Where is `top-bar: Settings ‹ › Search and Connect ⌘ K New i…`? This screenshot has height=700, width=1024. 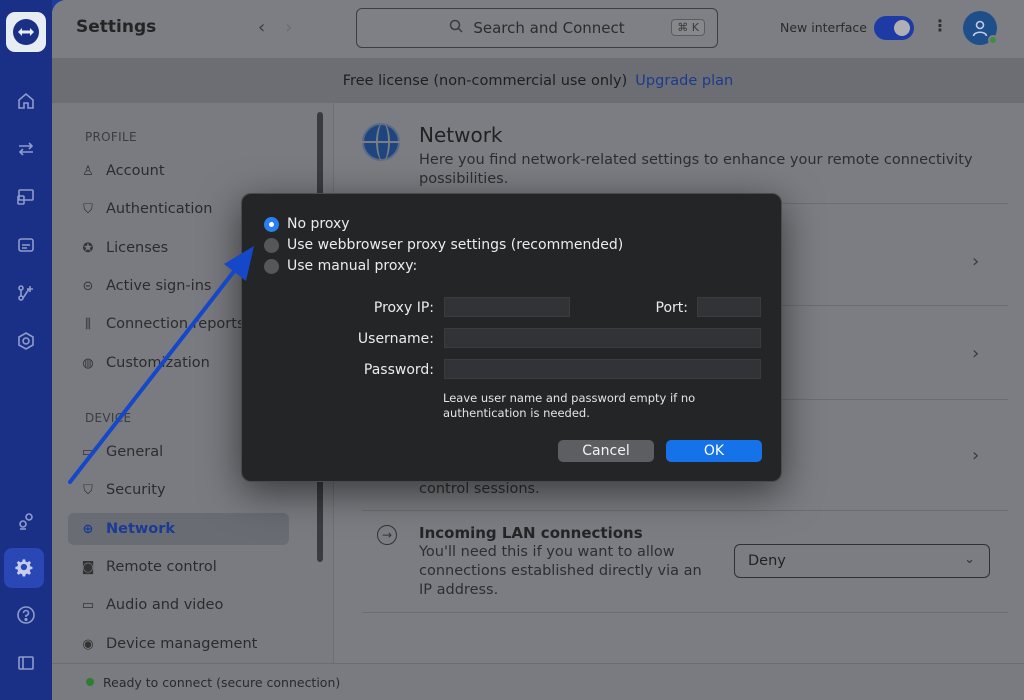
top-bar: Settings ‹ › Search and Connect ⌘ K New i… is located at coordinates (538, 29).